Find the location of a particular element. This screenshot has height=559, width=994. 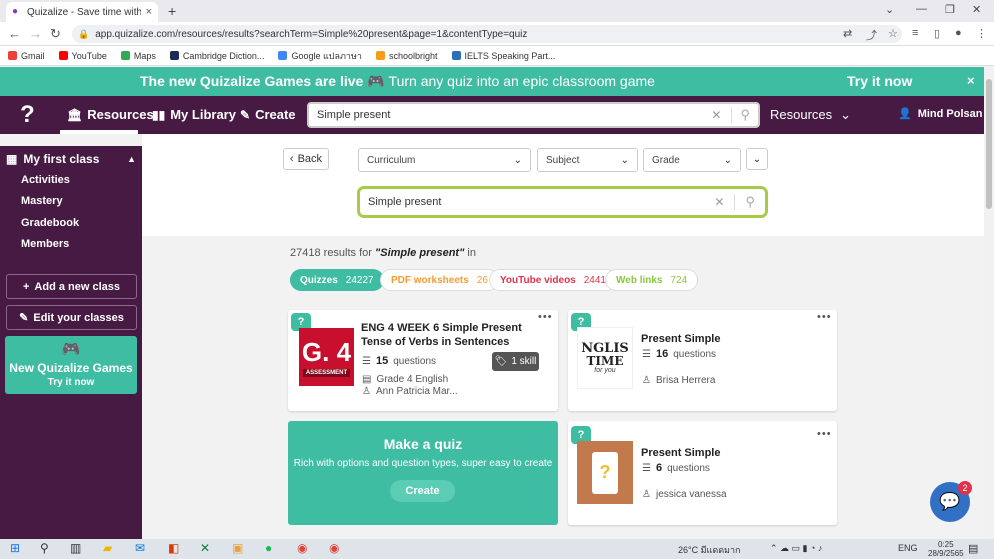

back-arrow-icon: ← is located at coordinates (14, 33).